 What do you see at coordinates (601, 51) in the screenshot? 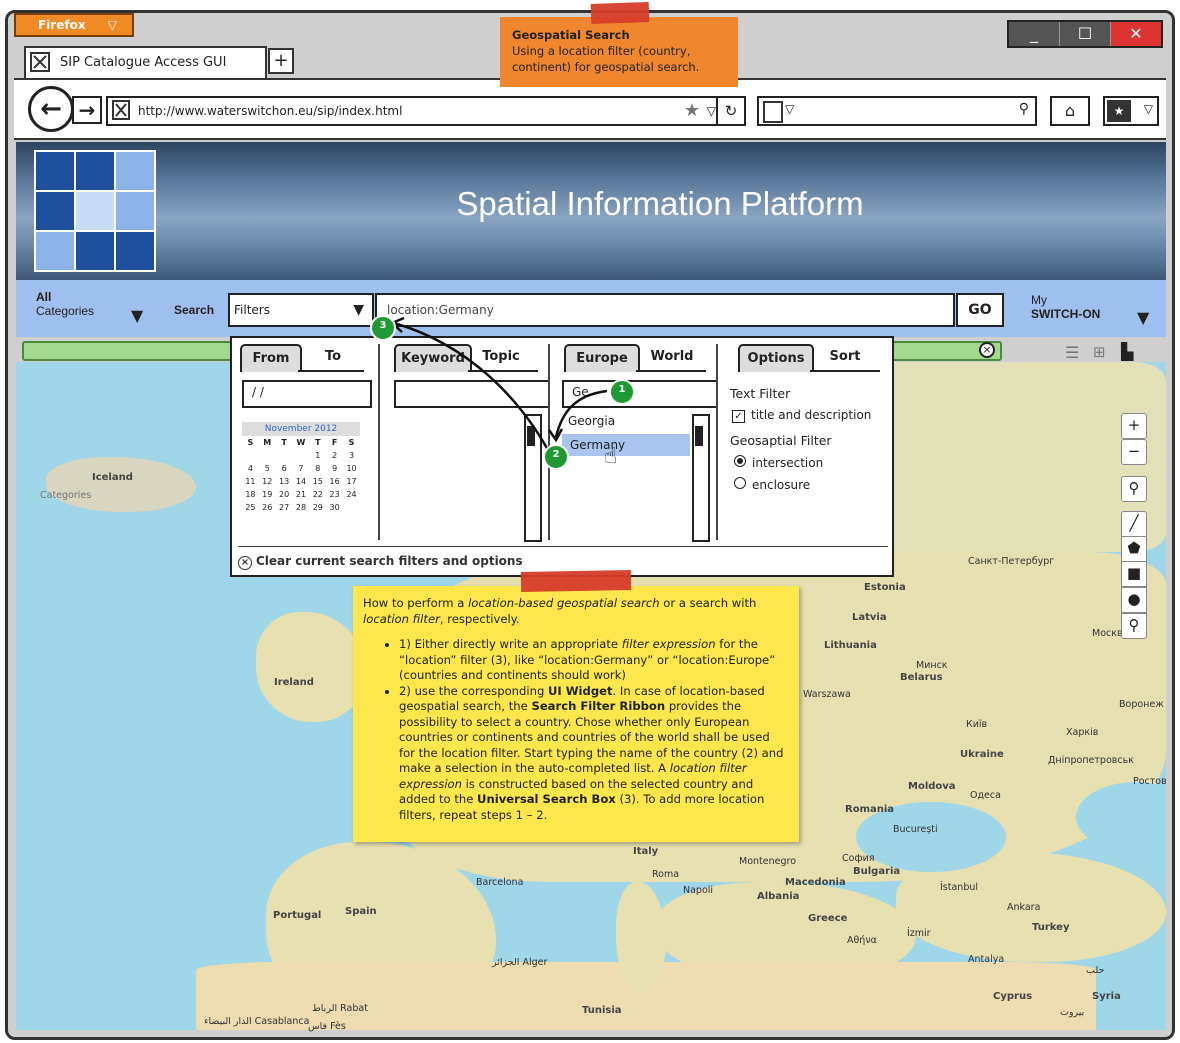
I see `note-line-1: Using a location filter (country,` at bounding box center [601, 51].